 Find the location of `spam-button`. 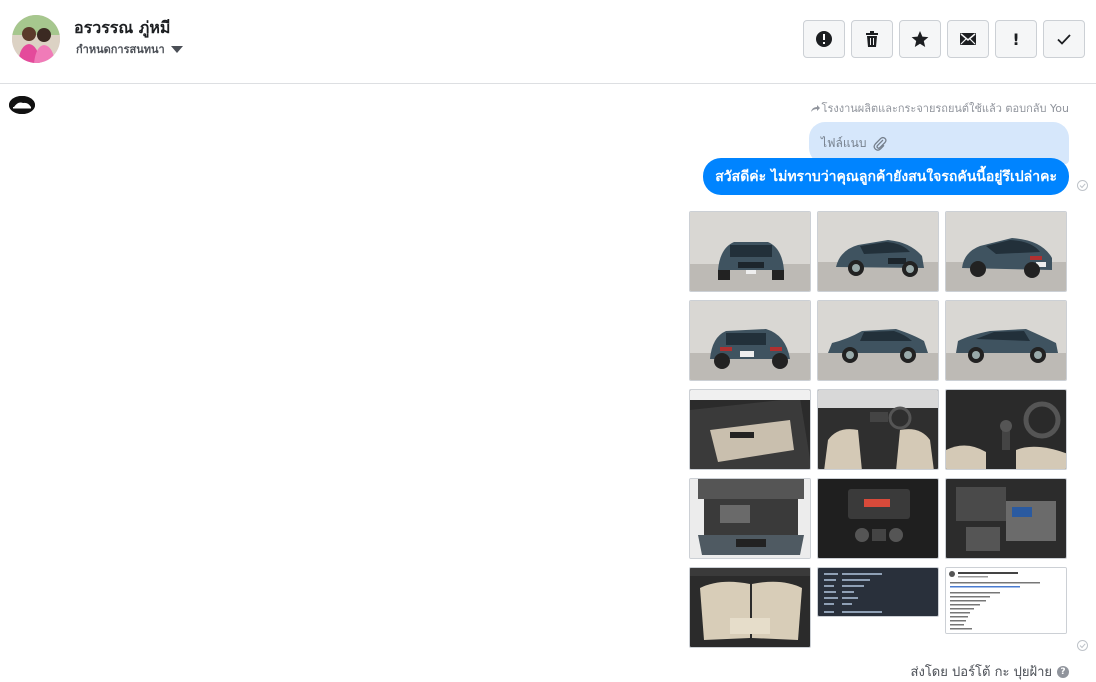

spam-button is located at coordinates (824, 39).